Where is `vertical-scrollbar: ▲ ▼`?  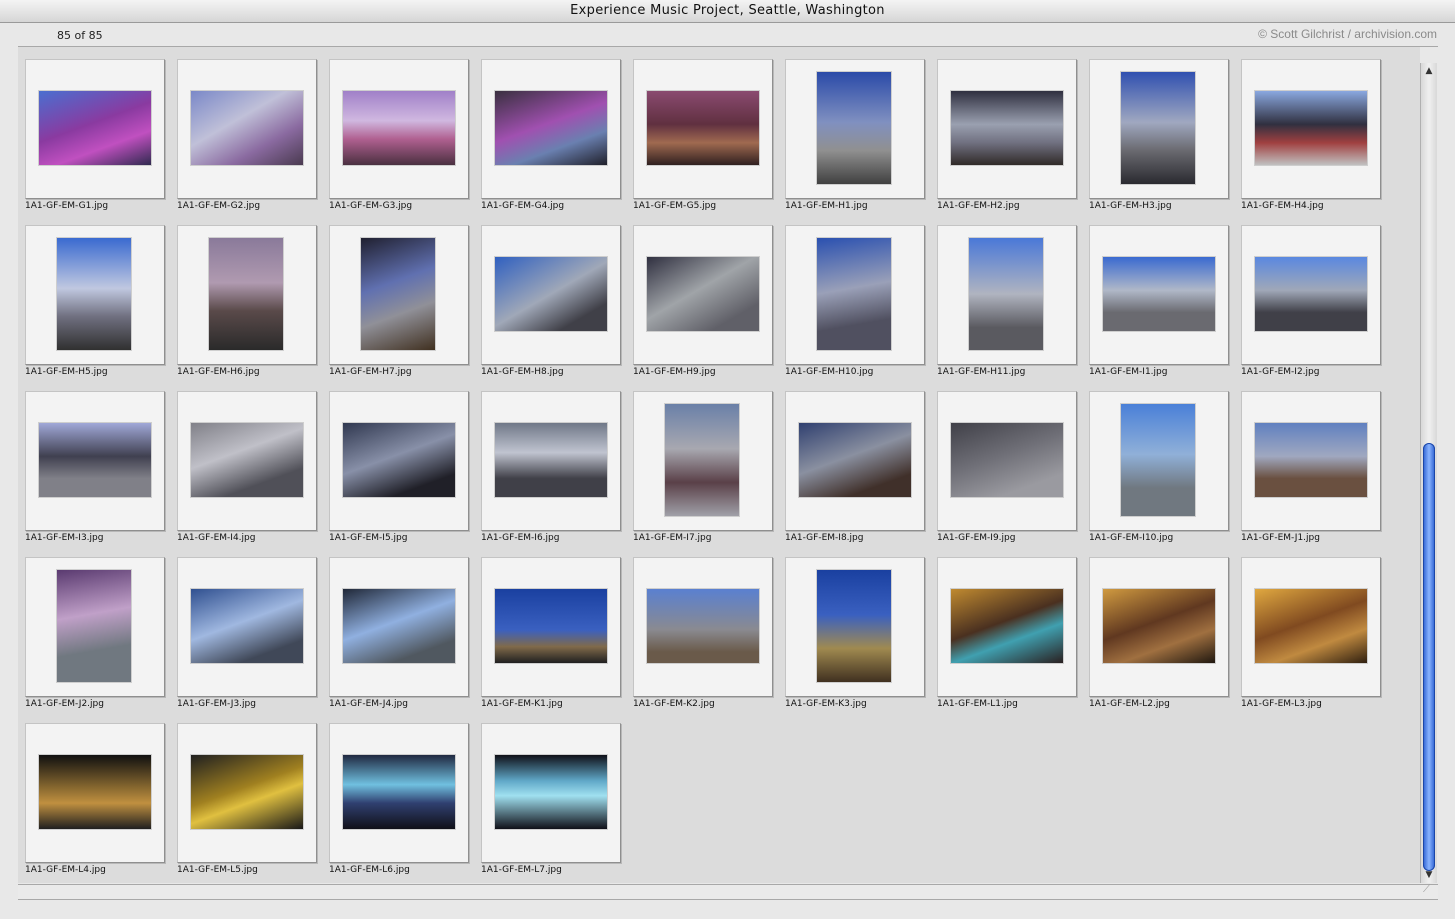 vertical-scrollbar: ▲ ▼ is located at coordinates (1428, 473).